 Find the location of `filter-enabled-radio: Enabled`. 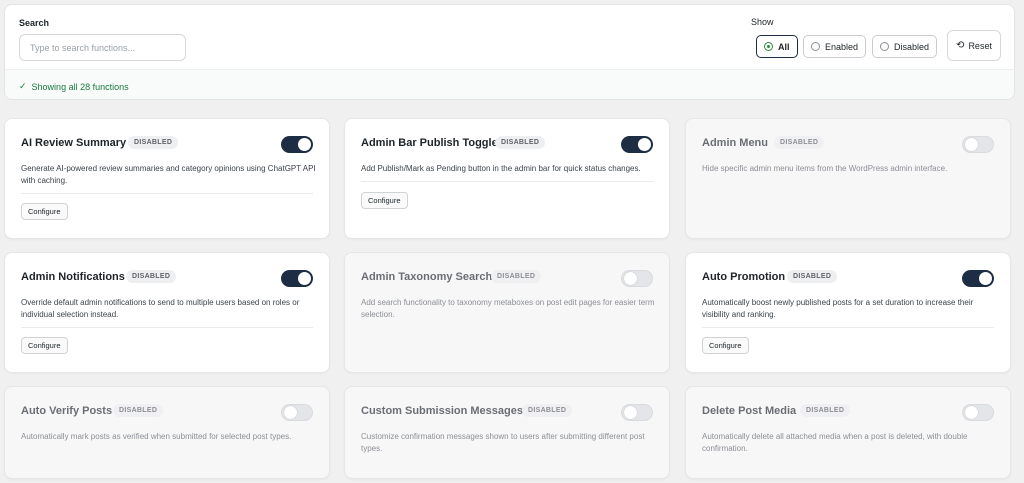

filter-enabled-radio: Enabled is located at coordinates (835, 46).